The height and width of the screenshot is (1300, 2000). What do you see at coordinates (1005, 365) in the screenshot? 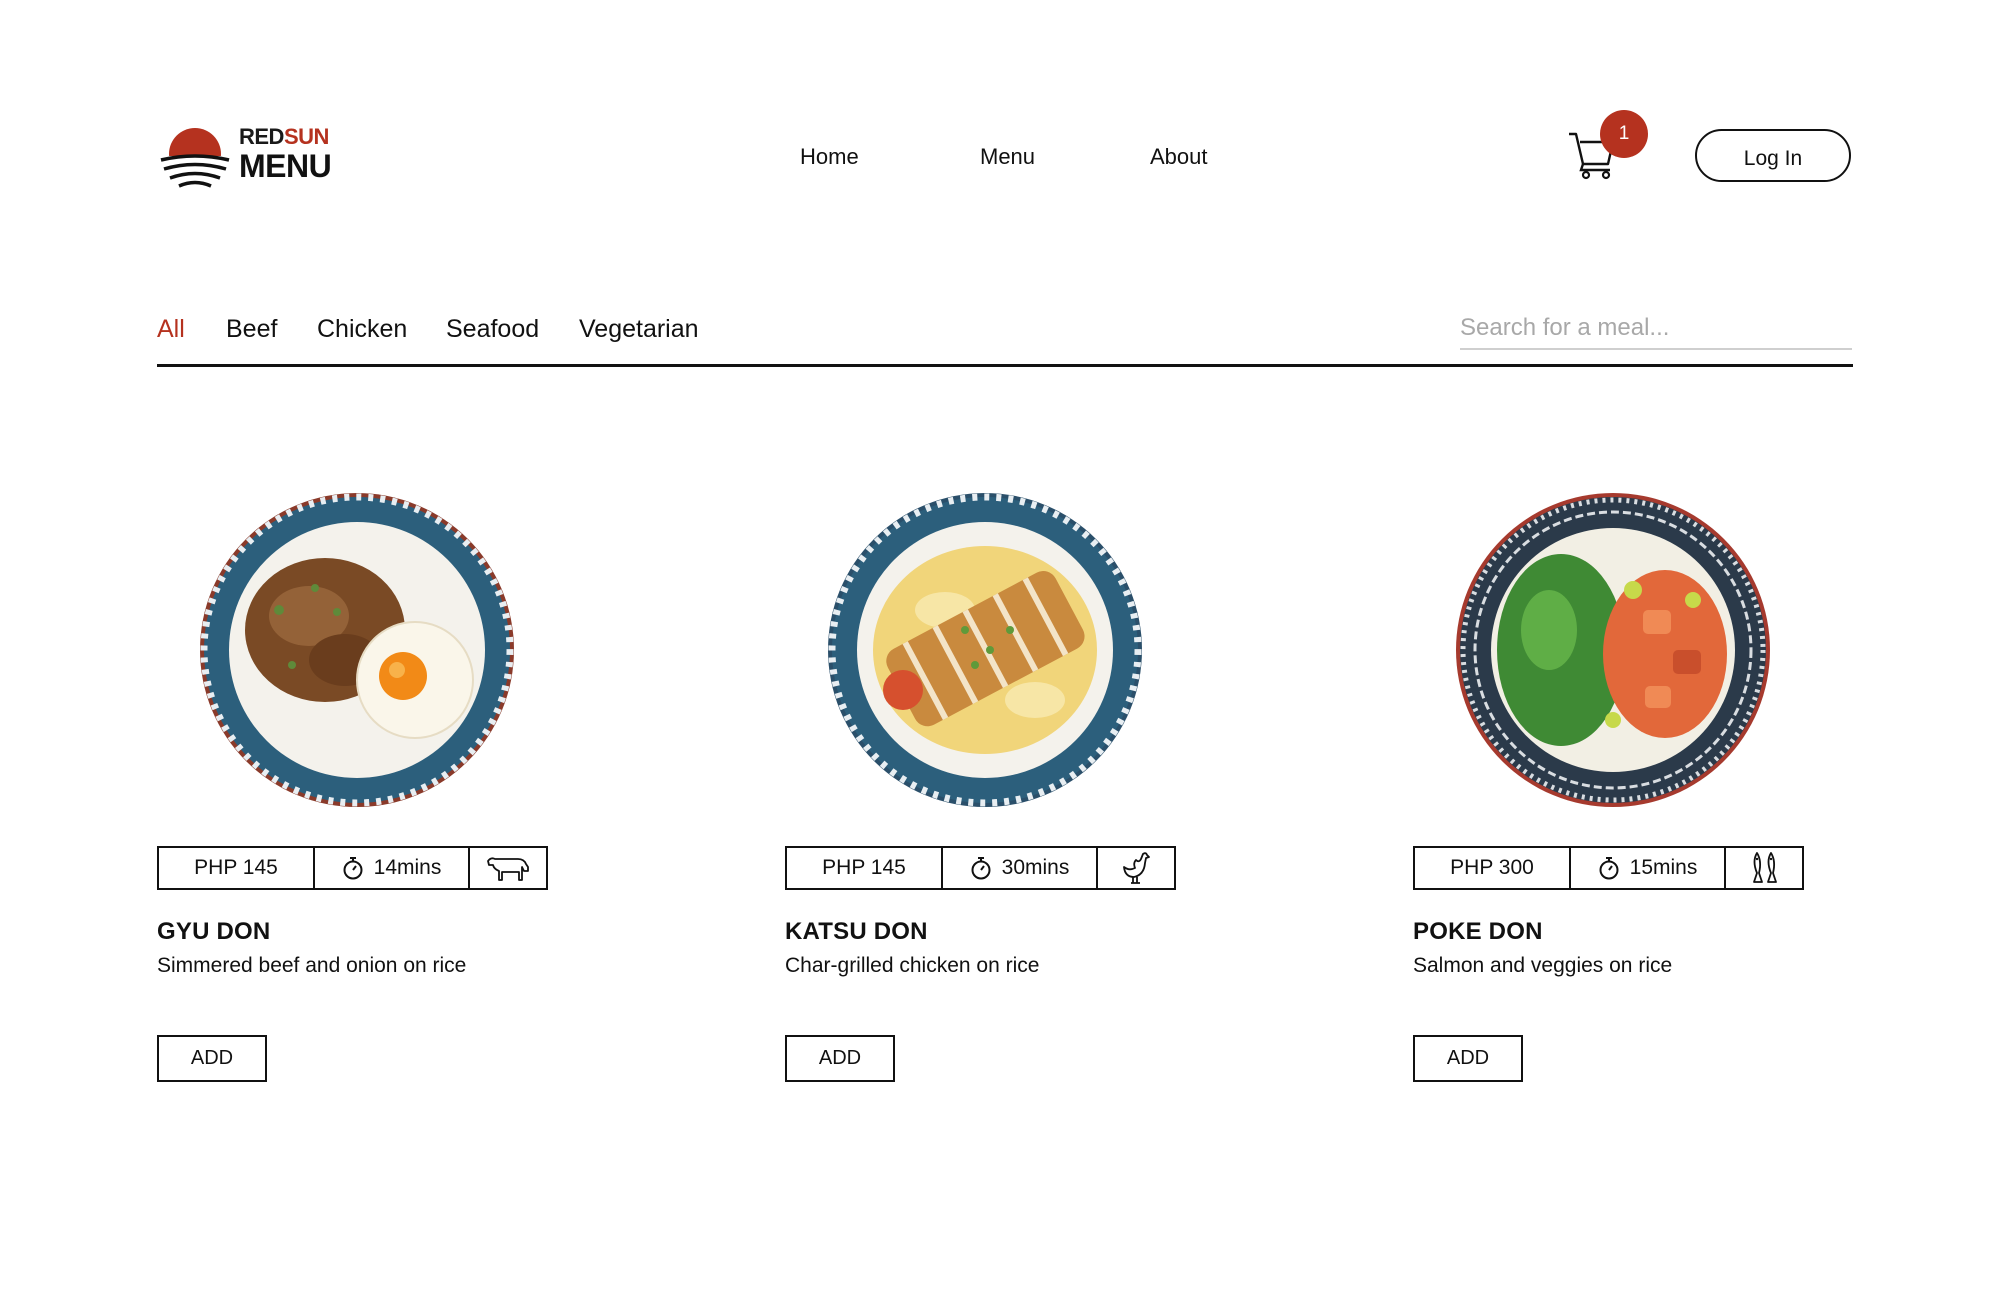
I see `filter-divider` at bounding box center [1005, 365].